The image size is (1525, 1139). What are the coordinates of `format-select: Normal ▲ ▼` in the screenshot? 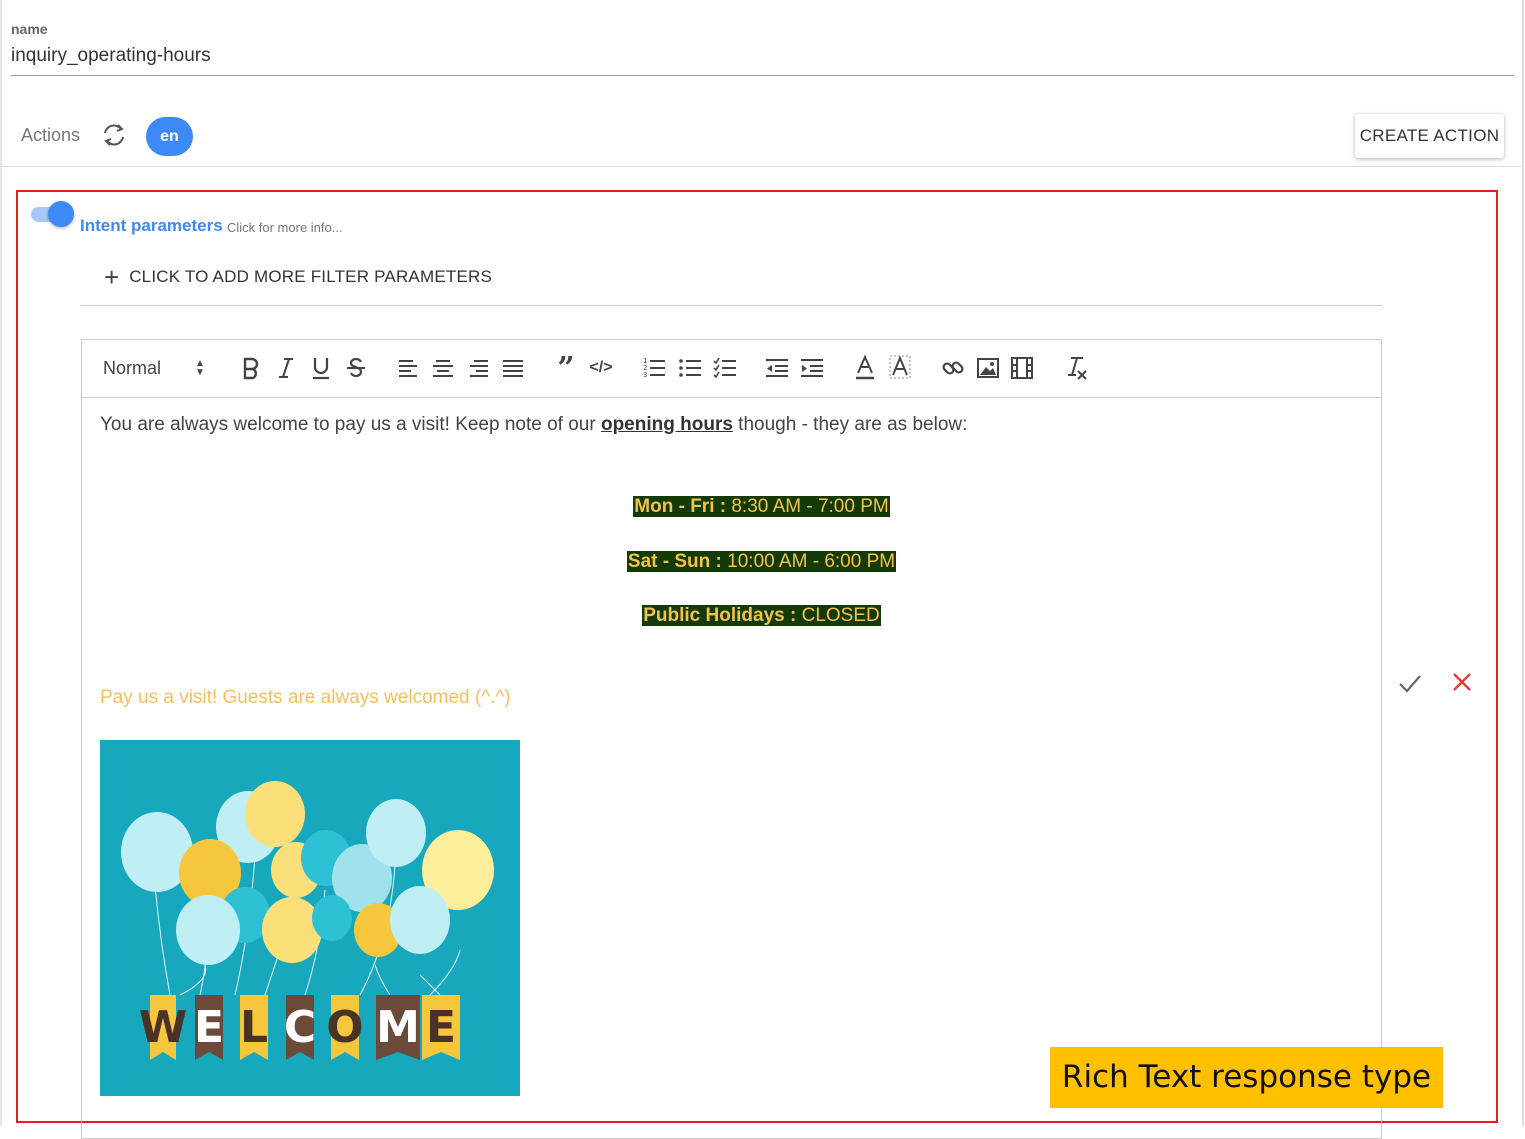 It's located at (158, 368).